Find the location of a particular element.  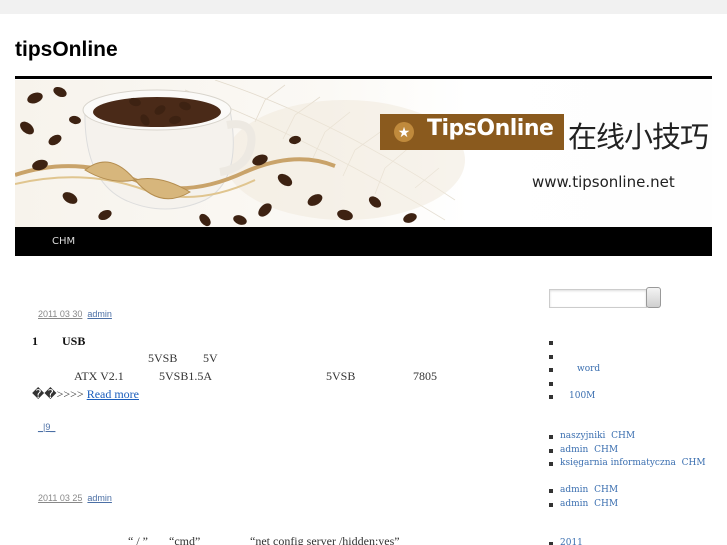

comment-author: księgarnia informatyczna is located at coordinates (618, 463).